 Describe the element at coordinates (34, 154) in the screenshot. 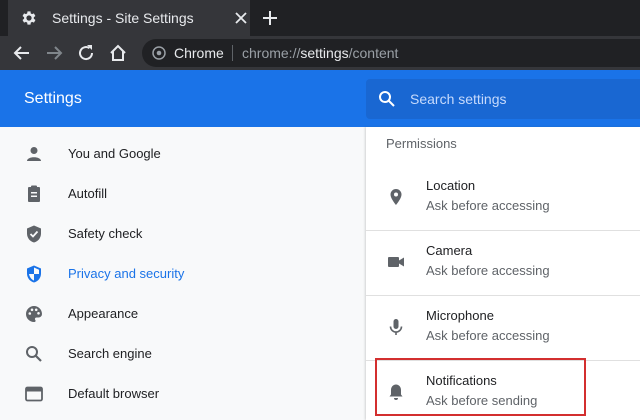

I see `person-icon` at that location.